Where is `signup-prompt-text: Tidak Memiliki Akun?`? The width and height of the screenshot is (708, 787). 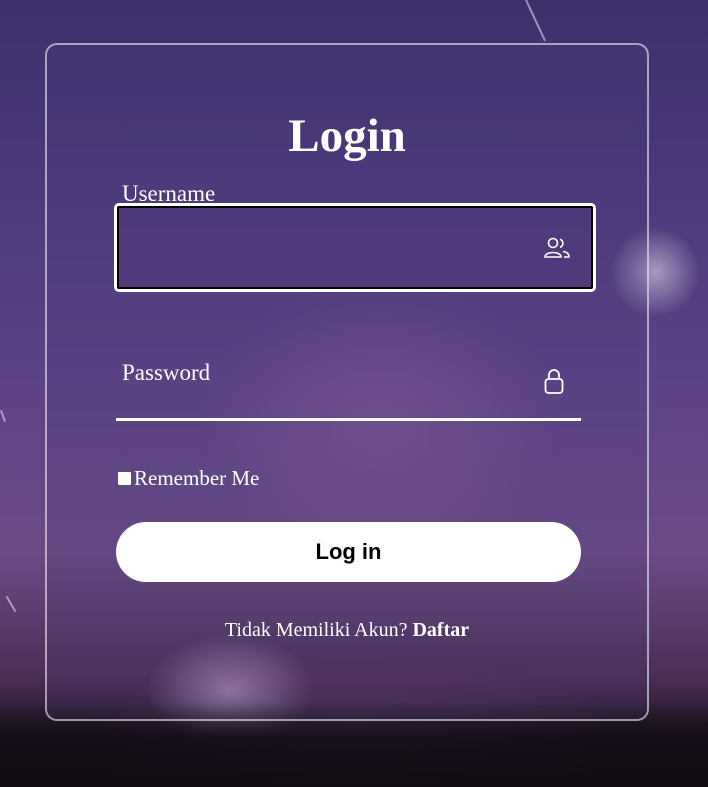
signup-prompt-text: Tidak Memiliki Akun? is located at coordinates (316, 630).